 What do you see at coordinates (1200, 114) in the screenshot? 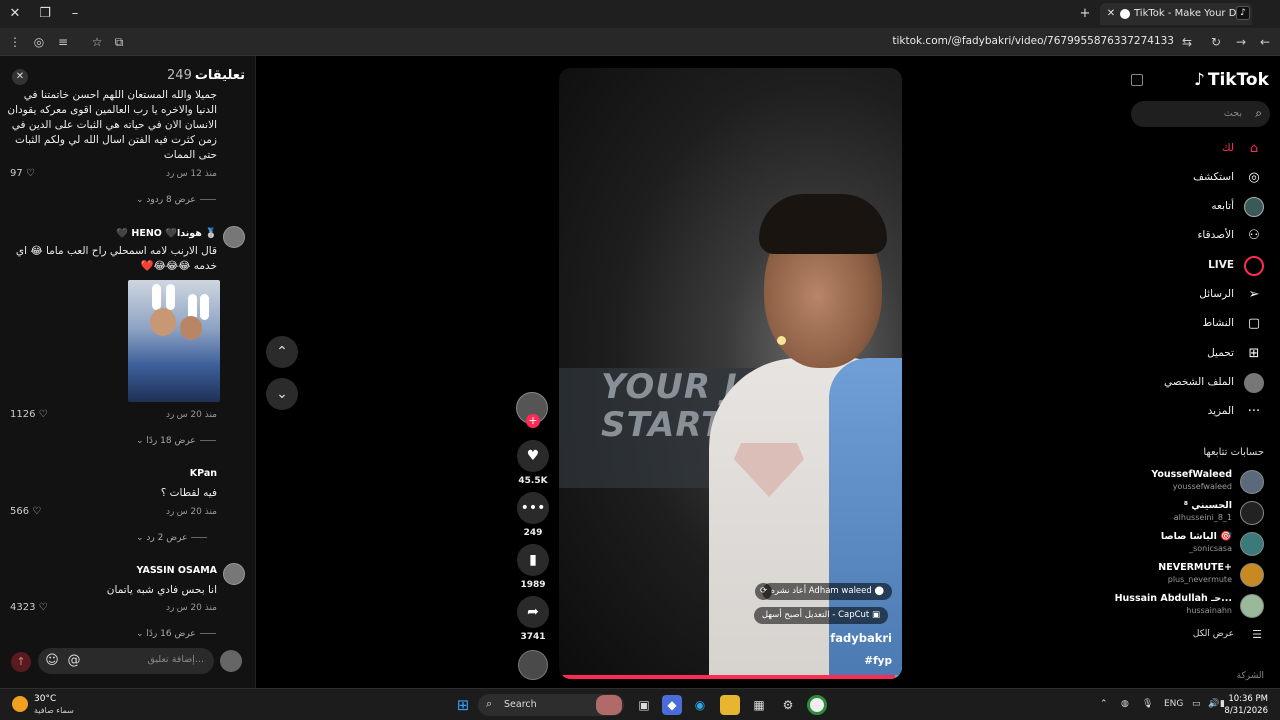
I see `search-input: بحث ⌕` at bounding box center [1200, 114].